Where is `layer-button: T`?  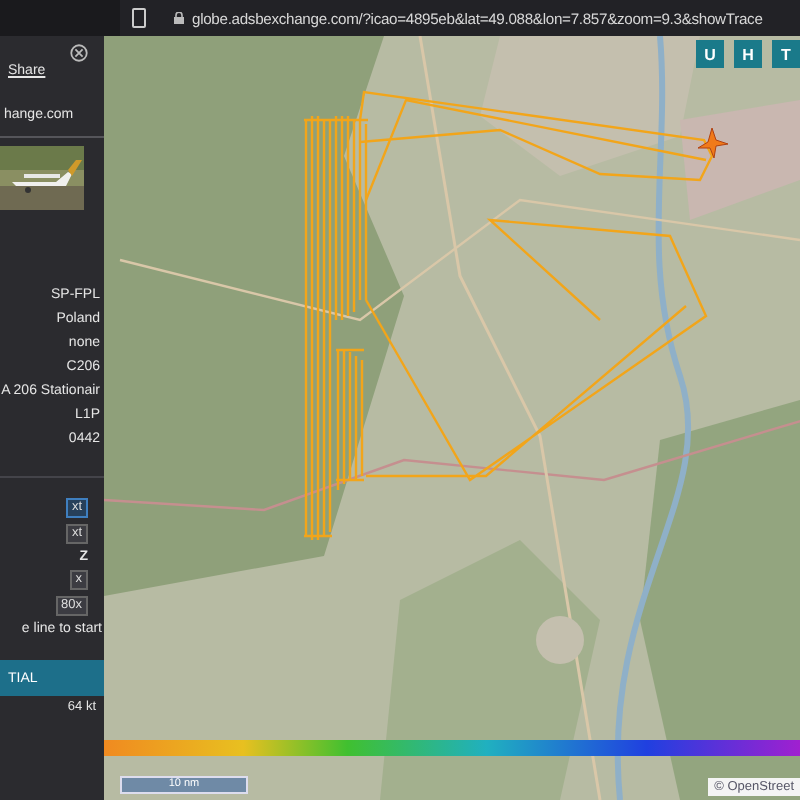
layer-button: T is located at coordinates (786, 54).